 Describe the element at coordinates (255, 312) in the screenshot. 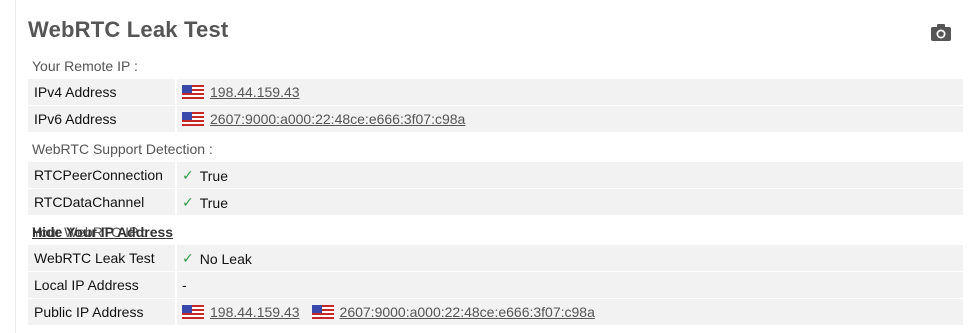

I see `public-ipv4-link: 198.44.159.43` at that location.